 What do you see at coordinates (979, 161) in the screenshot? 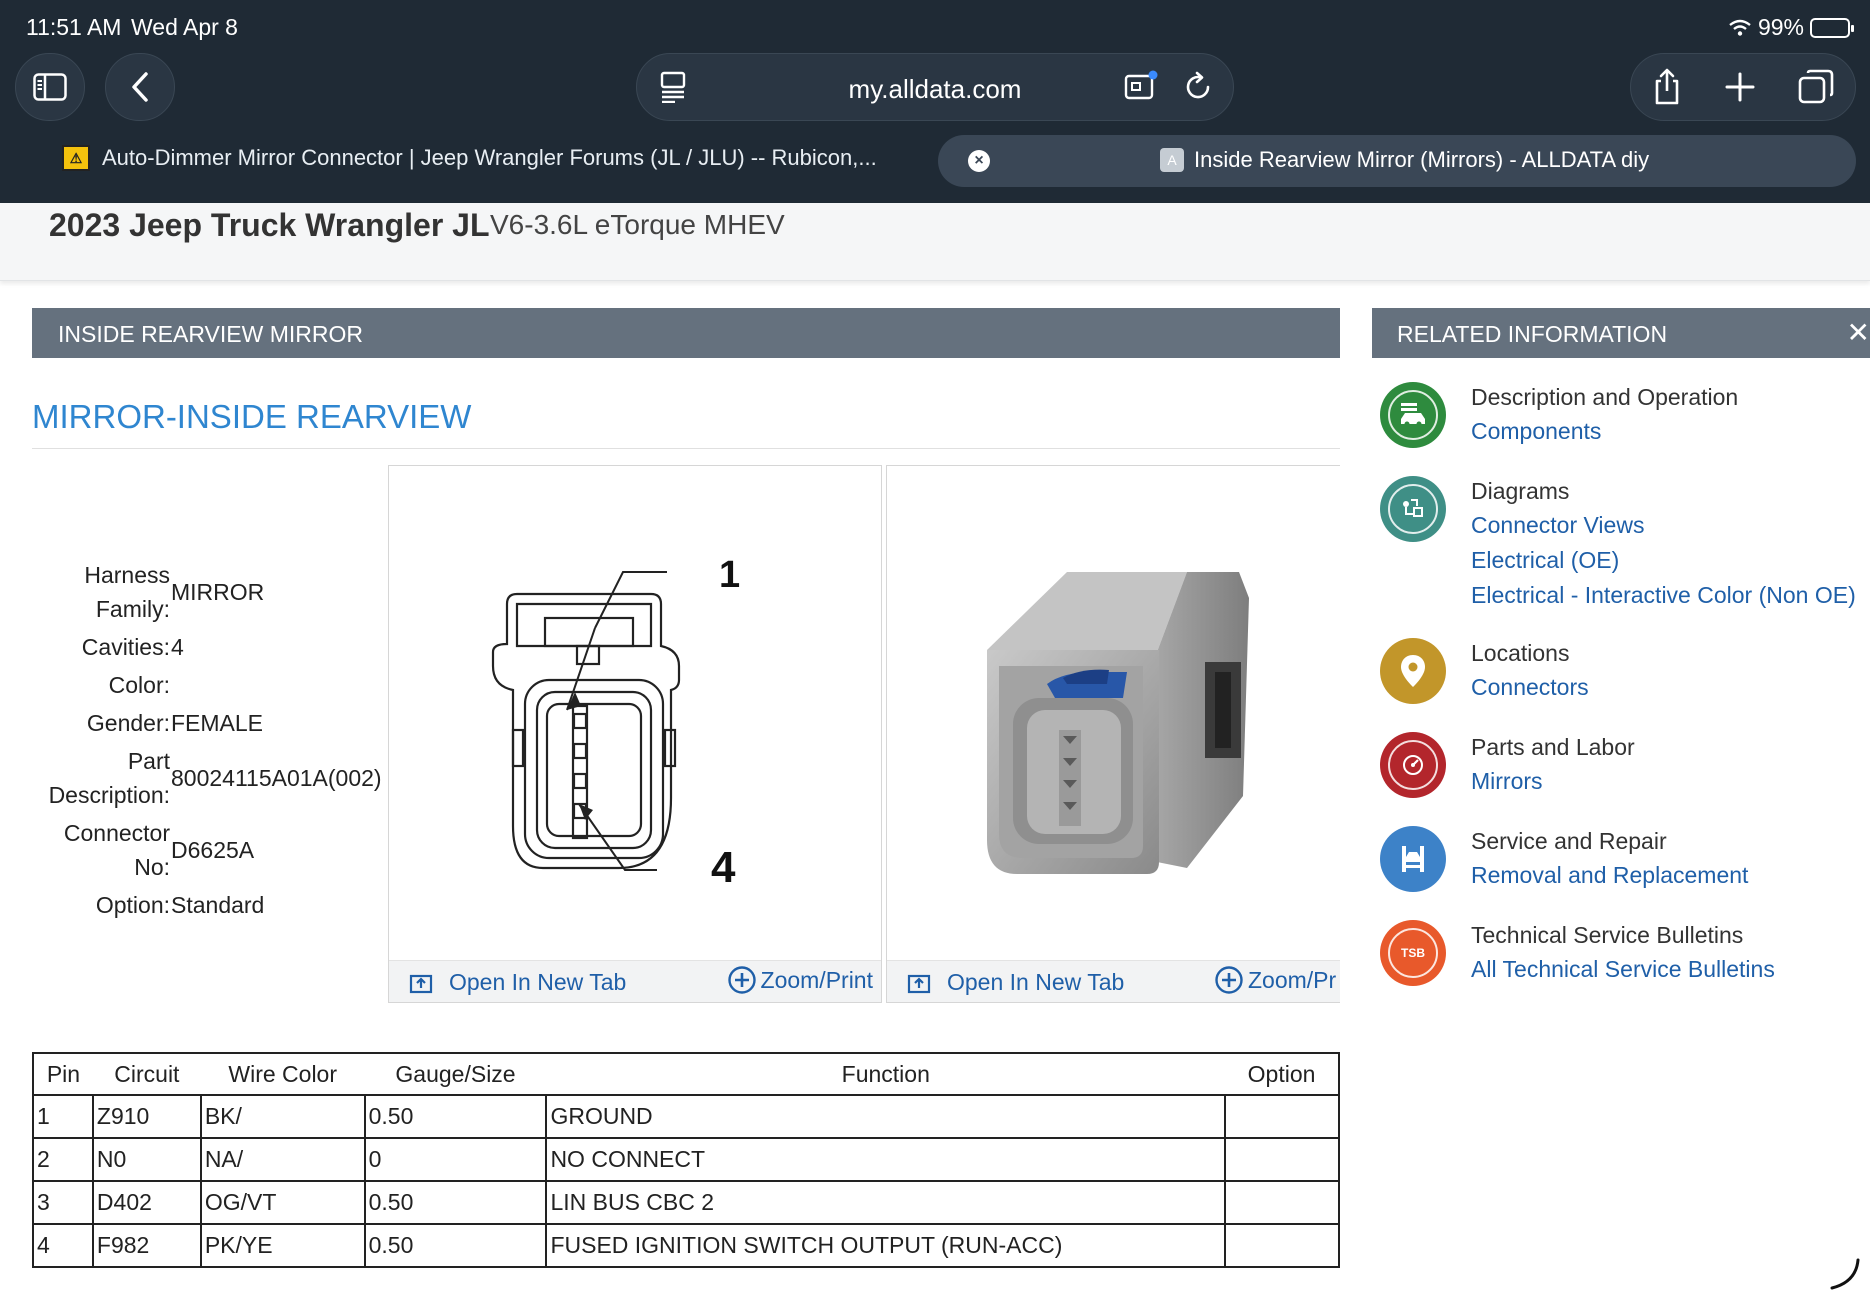
I see `tab-close-icon: ×` at bounding box center [979, 161].